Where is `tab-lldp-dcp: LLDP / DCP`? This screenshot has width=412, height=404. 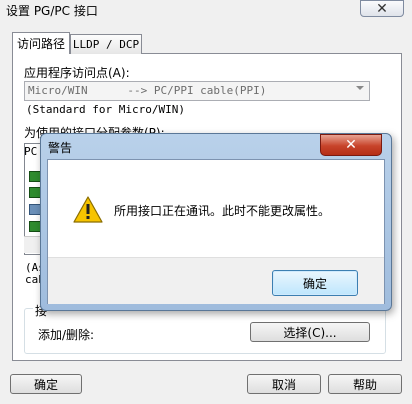
tab-lldp-dcp: LLDP / DCP is located at coordinates (106, 44).